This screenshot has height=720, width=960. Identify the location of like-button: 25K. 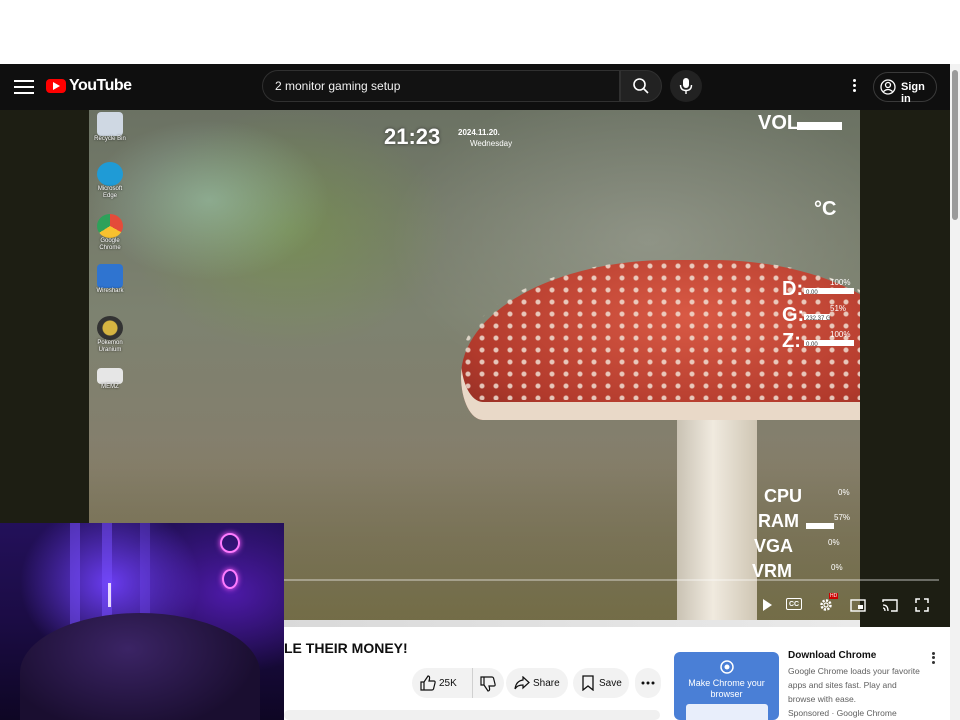
(441, 683).